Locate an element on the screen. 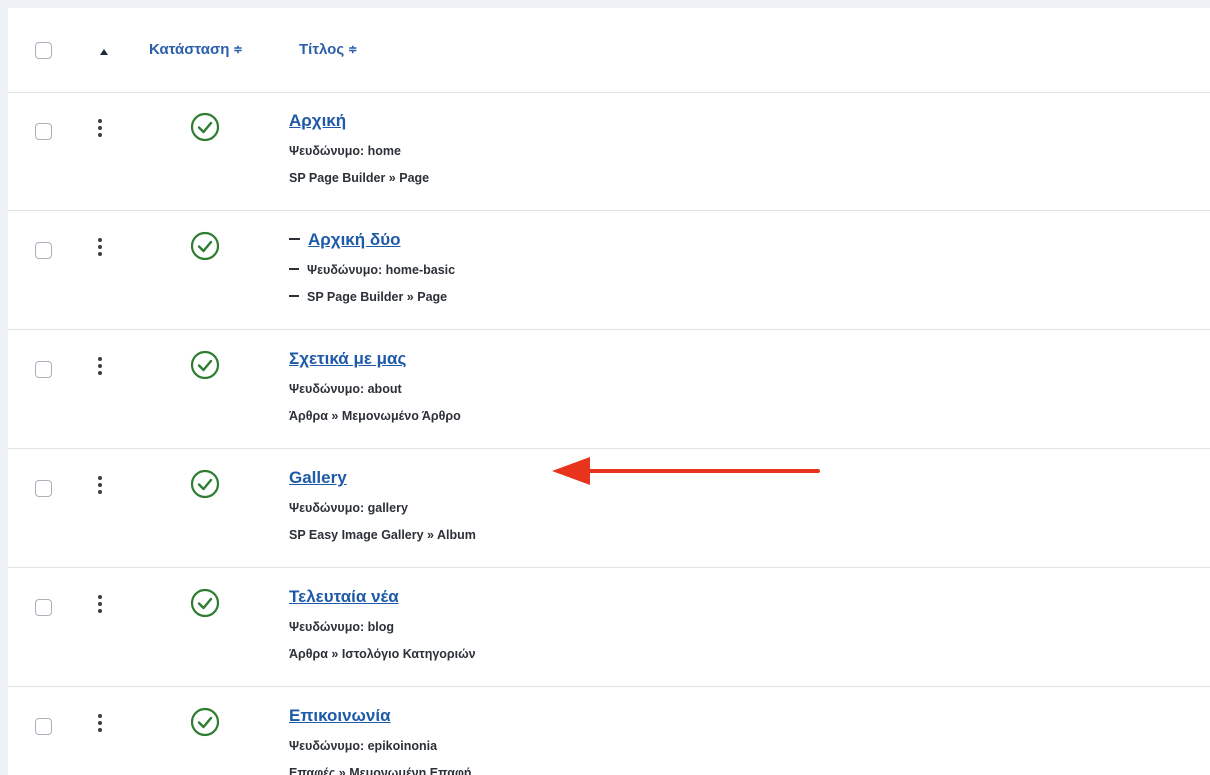  status-header-label: Κατάσταση is located at coordinates (189, 49).